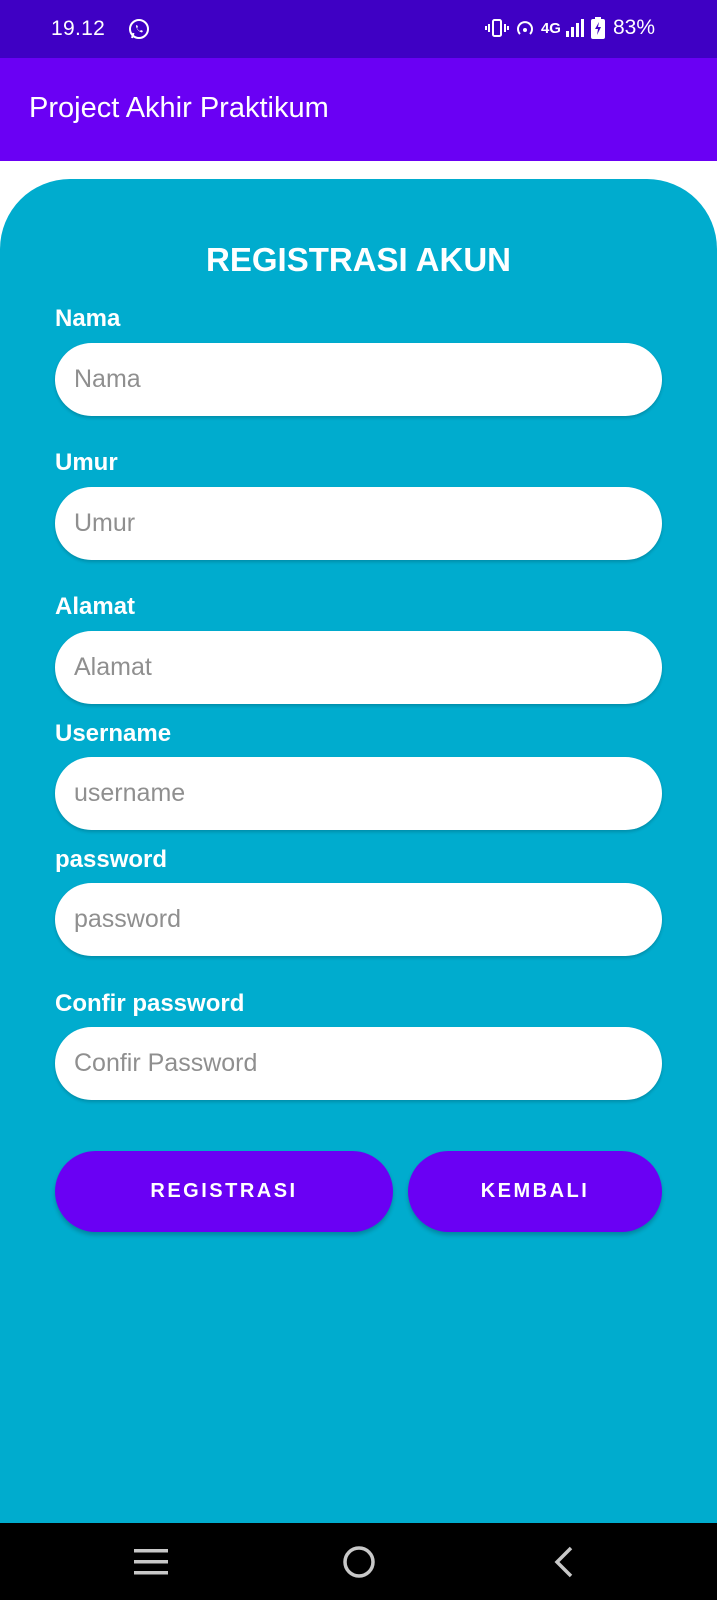  I want to click on status-time: 19.12, so click(78, 28).